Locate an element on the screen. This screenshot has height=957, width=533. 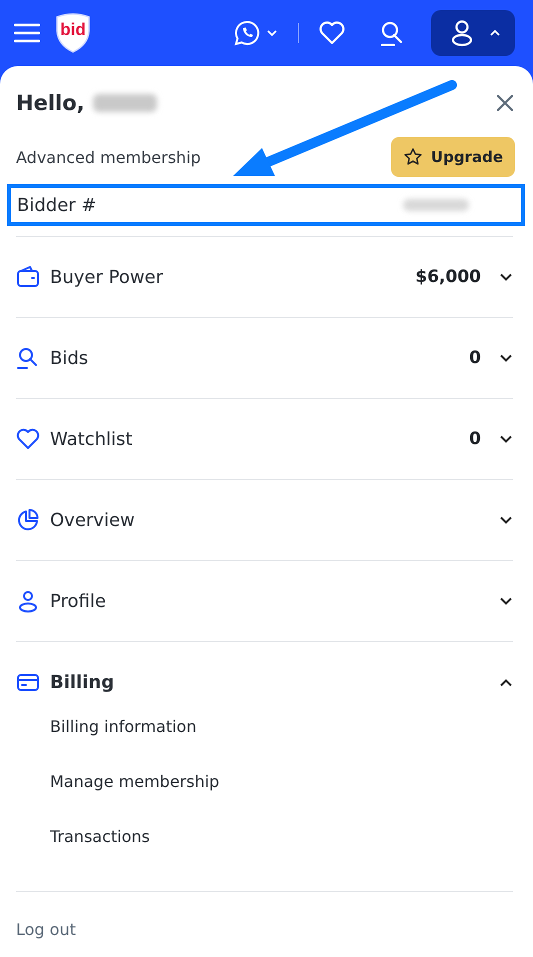
menu-item-label: Overview is located at coordinates (92, 520).